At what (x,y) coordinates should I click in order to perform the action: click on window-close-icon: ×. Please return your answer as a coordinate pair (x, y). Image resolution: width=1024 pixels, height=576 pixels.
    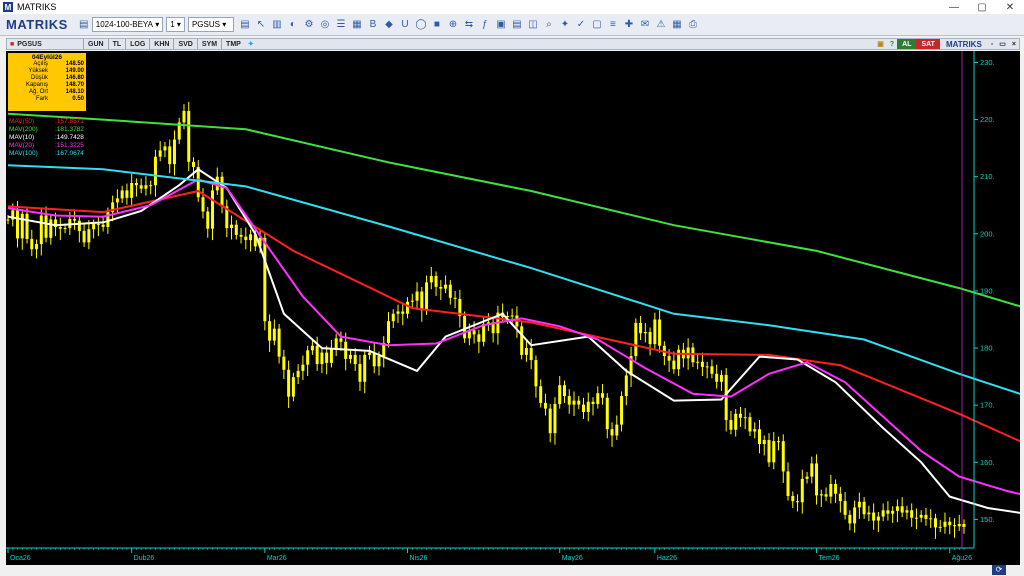
    Looking at the image, I should click on (1014, 44).